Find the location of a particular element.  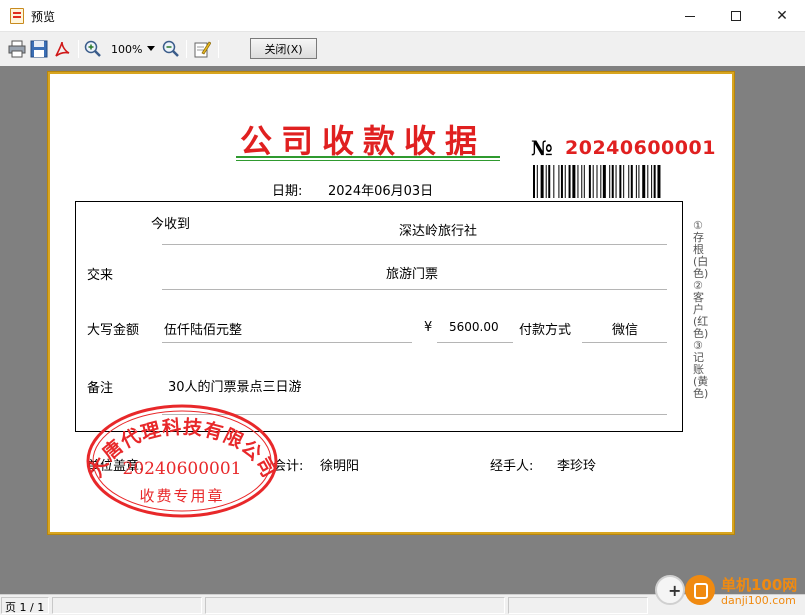

remark-value: 30人的门票景点三日游 is located at coordinates (235, 387).